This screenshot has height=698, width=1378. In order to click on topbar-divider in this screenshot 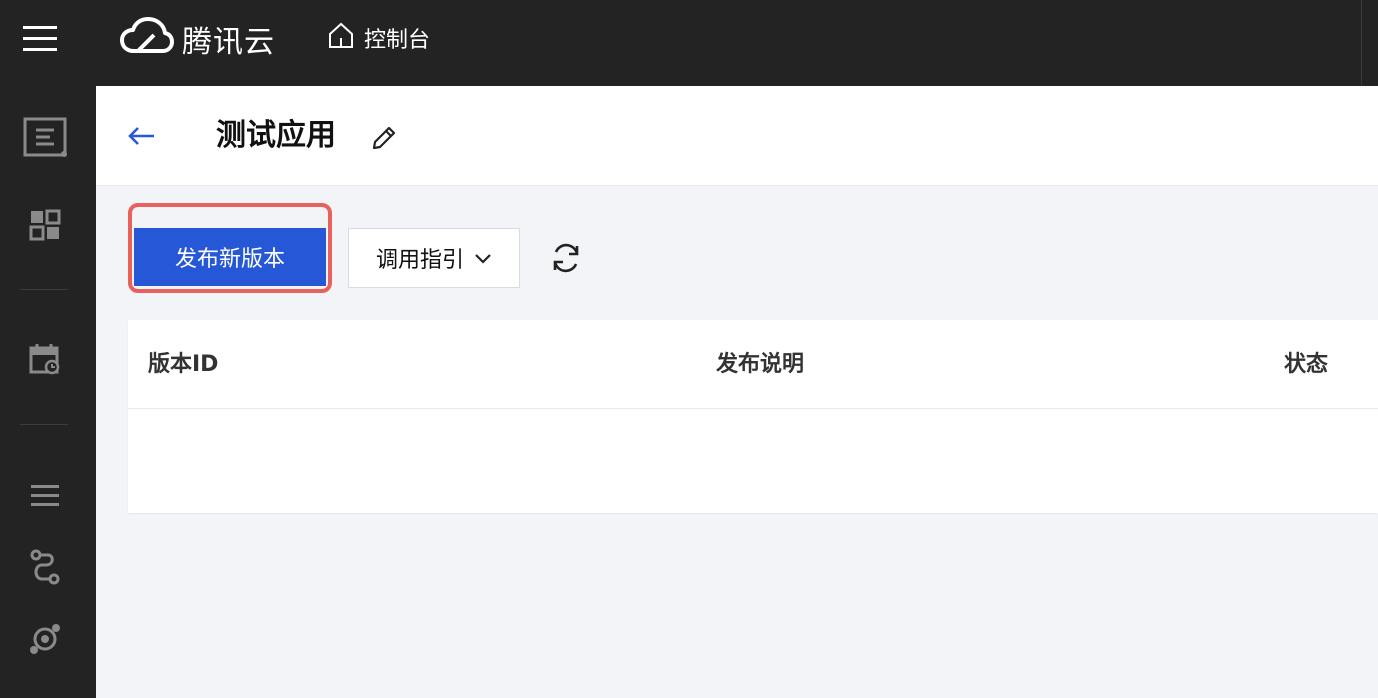, I will do `click(1361, 43)`.